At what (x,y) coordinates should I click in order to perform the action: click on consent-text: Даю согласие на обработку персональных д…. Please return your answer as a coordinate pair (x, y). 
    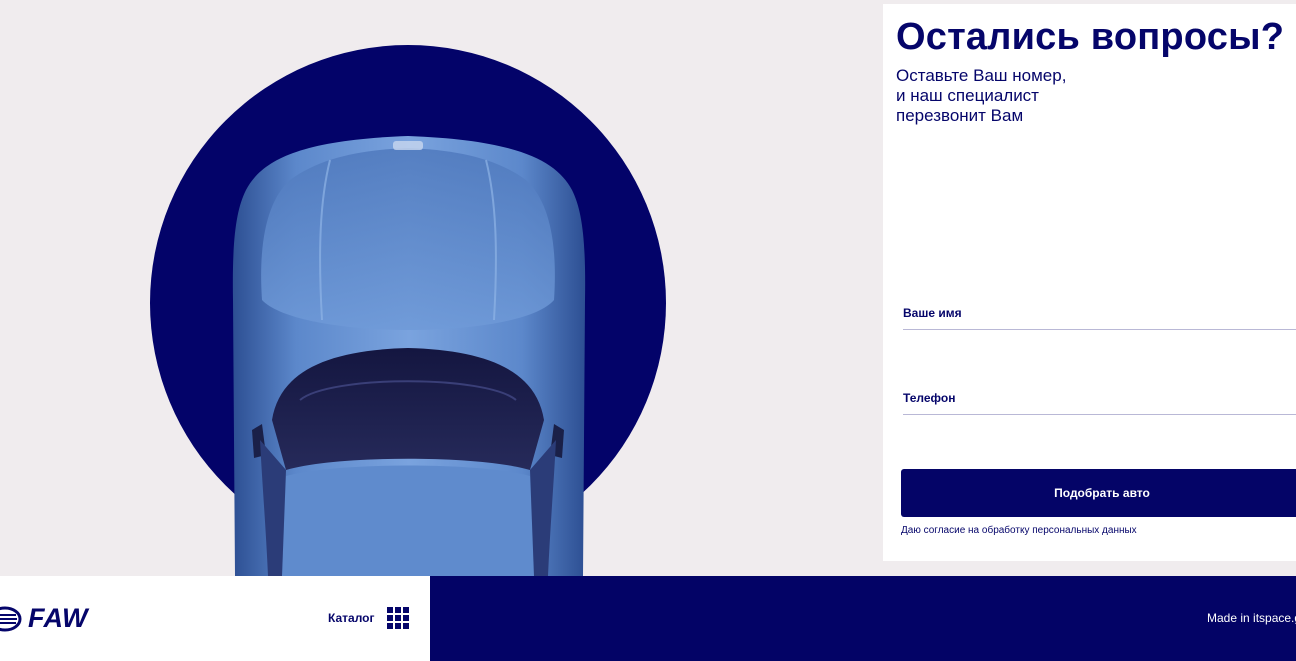
    Looking at the image, I should click on (1019, 530).